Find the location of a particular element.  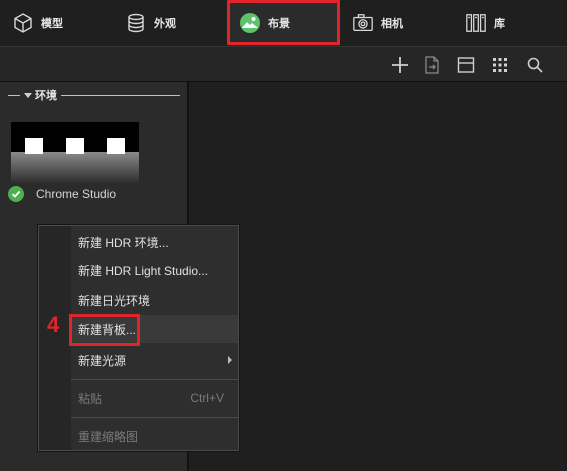

add-icon is located at coordinates (400, 65).